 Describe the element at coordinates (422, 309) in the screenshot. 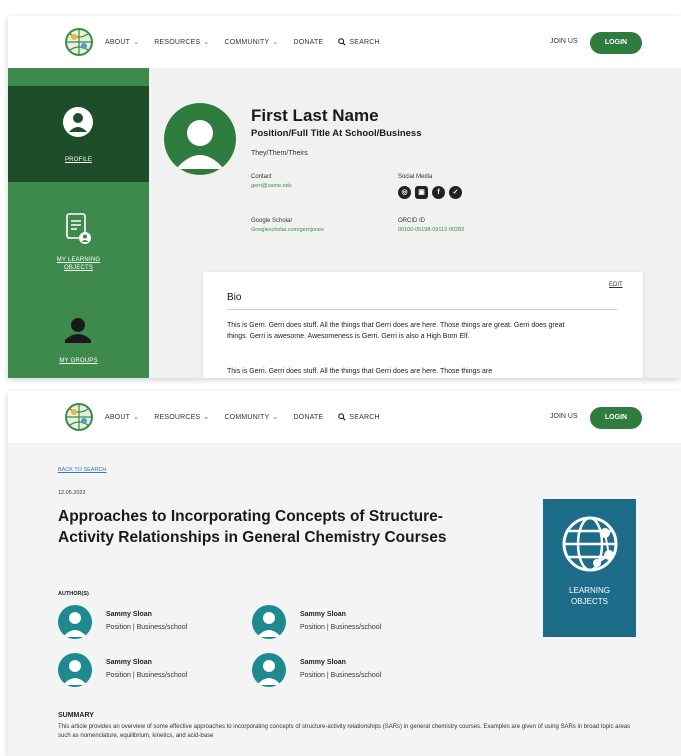

I see `divider` at that location.